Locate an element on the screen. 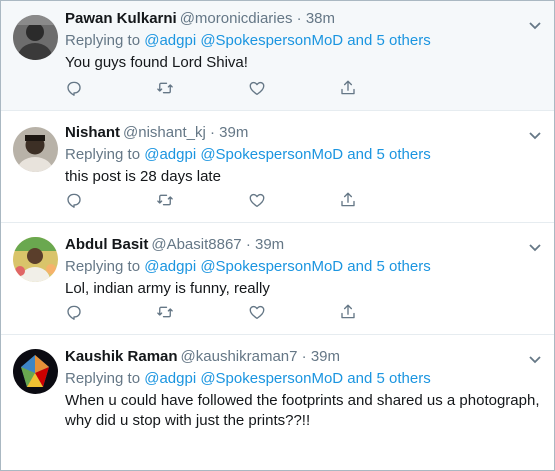  username: @kaushikraman7 is located at coordinates (239, 356).